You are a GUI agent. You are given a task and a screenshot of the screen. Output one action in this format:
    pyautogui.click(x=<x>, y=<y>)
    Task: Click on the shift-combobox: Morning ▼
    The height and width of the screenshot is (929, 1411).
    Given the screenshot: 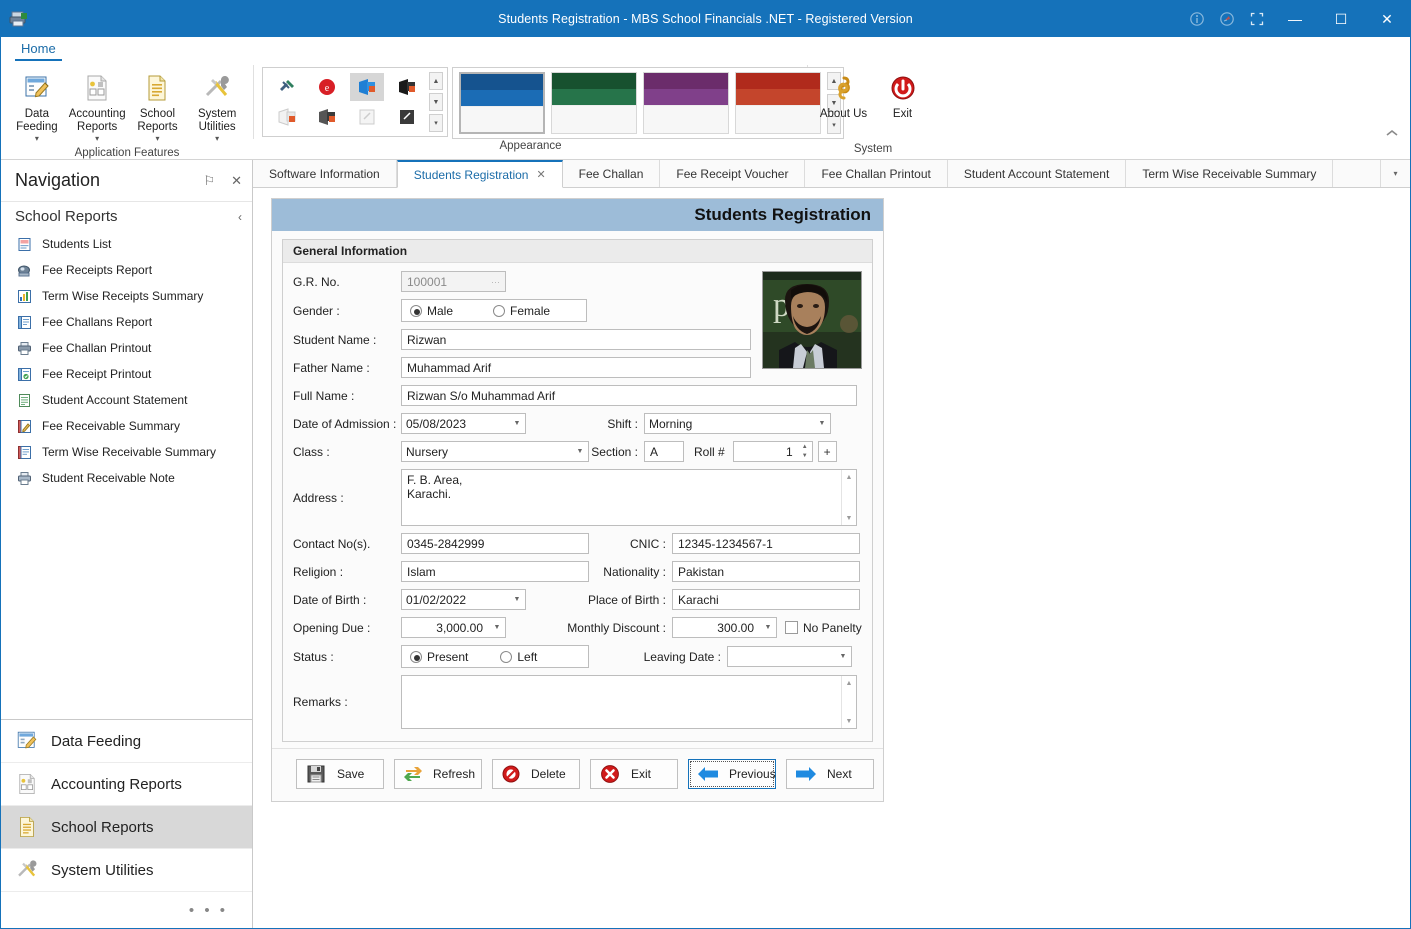 What is the action you would take?
    pyautogui.click(x=737, y=423)
    